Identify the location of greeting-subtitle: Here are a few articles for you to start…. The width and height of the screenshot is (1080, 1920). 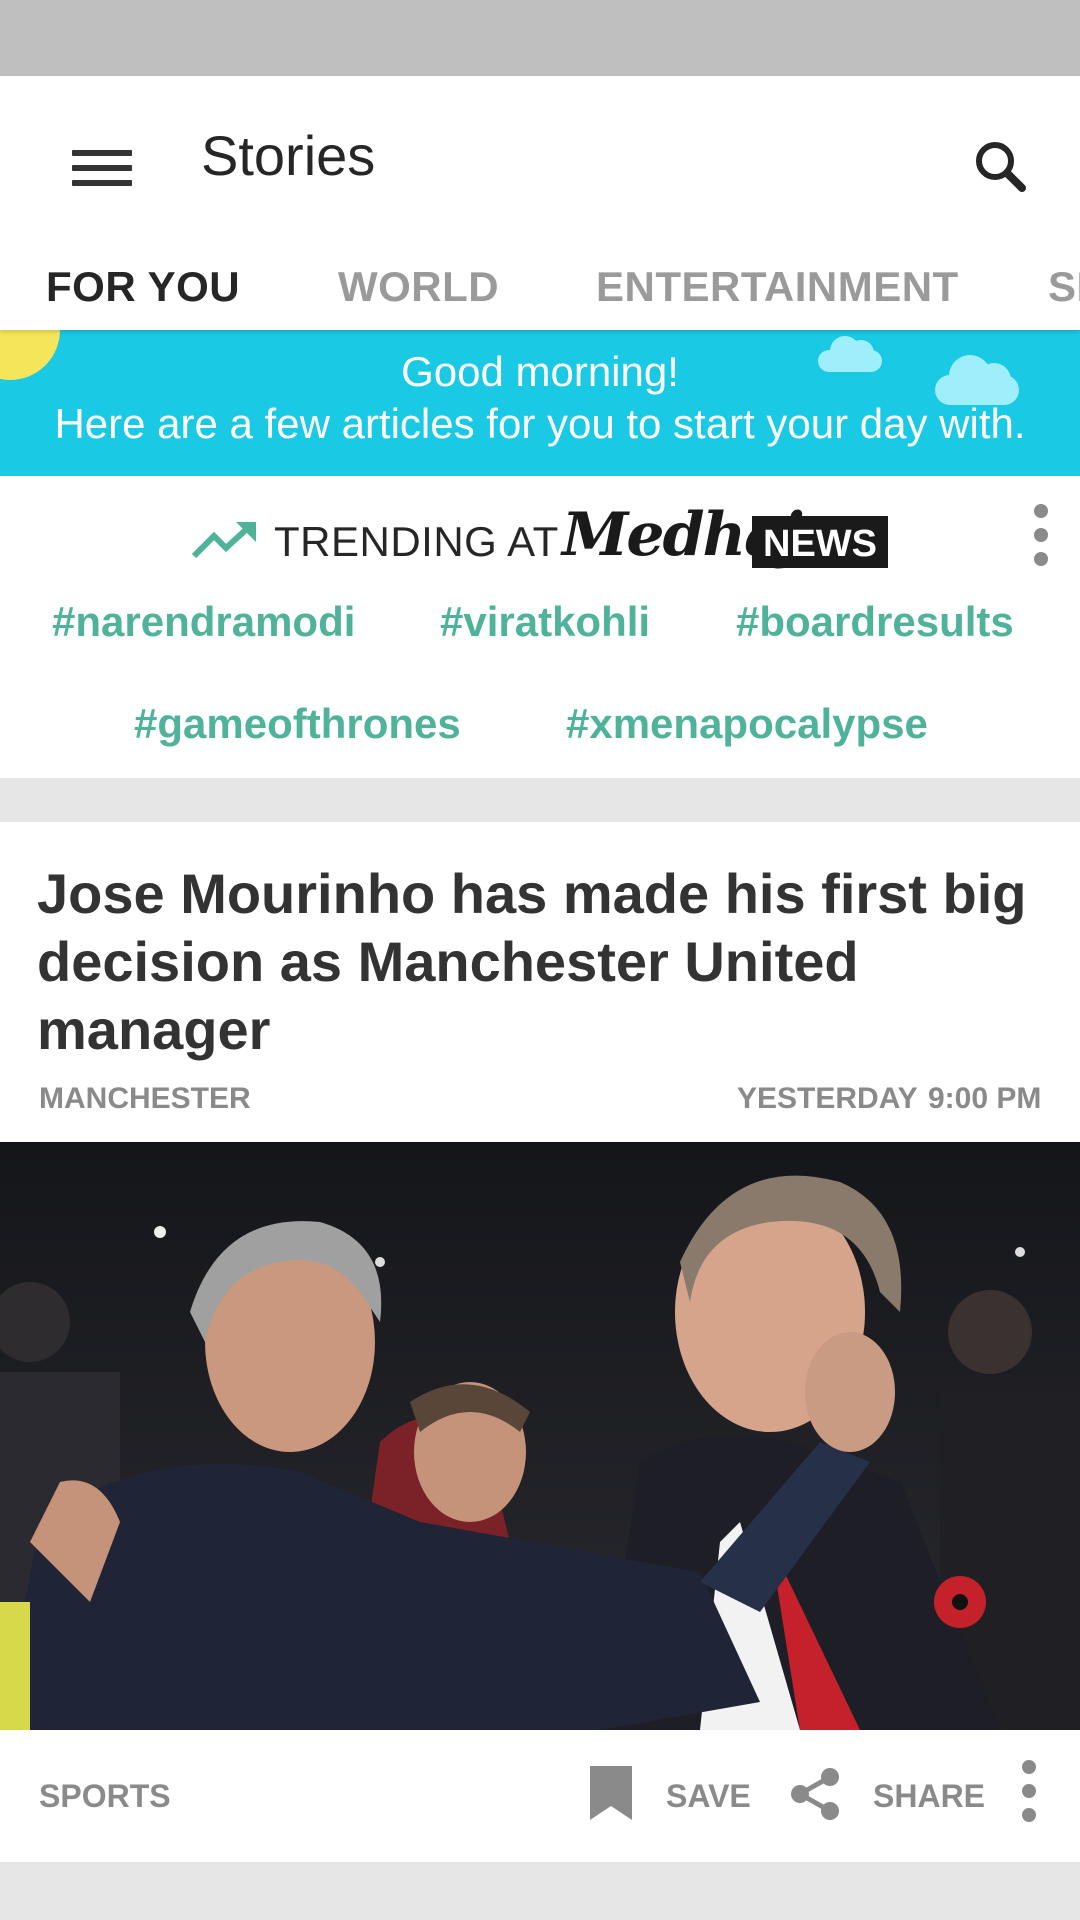
(540, 423).